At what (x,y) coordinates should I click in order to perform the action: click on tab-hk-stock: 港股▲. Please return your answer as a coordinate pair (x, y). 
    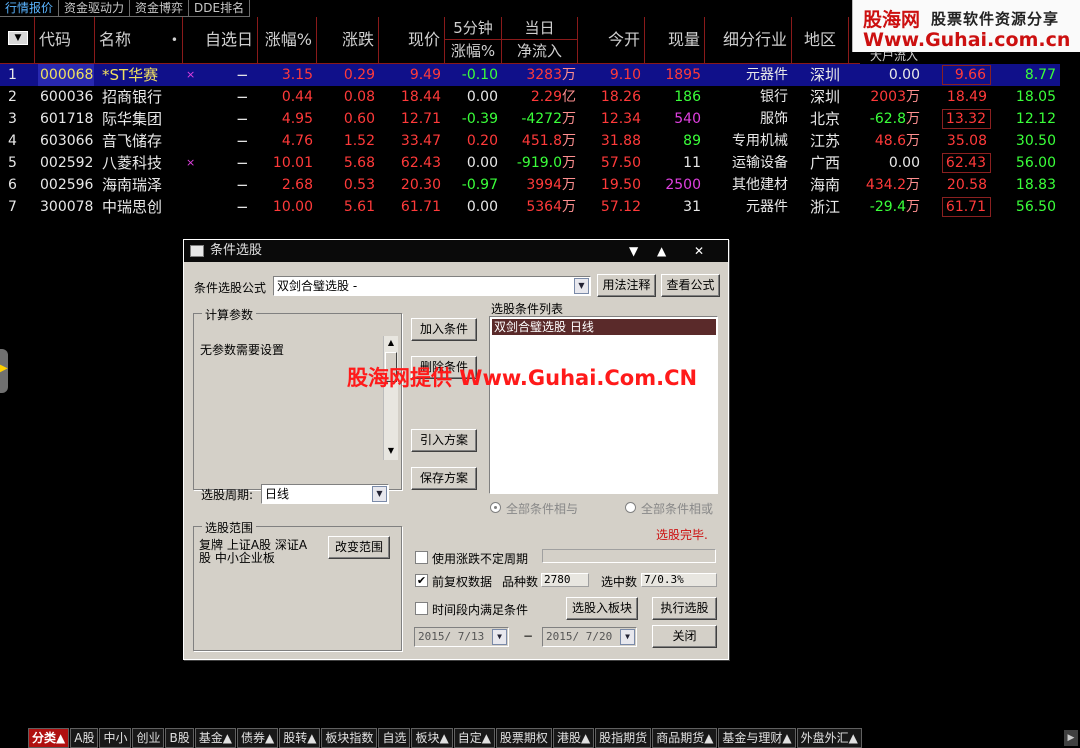
    Looking at the image, I should click on (573, 738).